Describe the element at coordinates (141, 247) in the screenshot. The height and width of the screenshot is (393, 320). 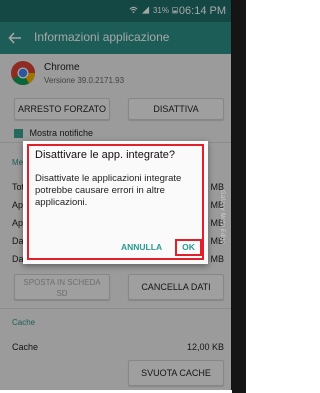
I see `dialog-cancel-button: ANNULLA` at that location.